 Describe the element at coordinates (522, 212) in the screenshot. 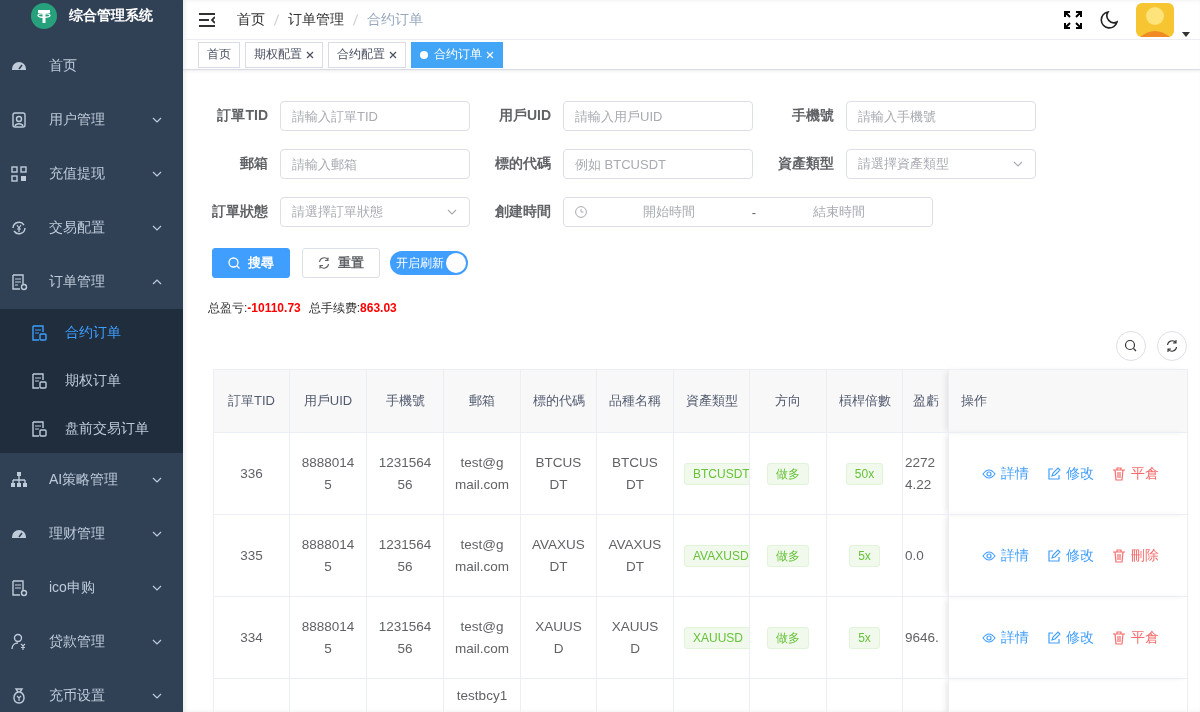

I see `field-label: 創建時間` at that location.